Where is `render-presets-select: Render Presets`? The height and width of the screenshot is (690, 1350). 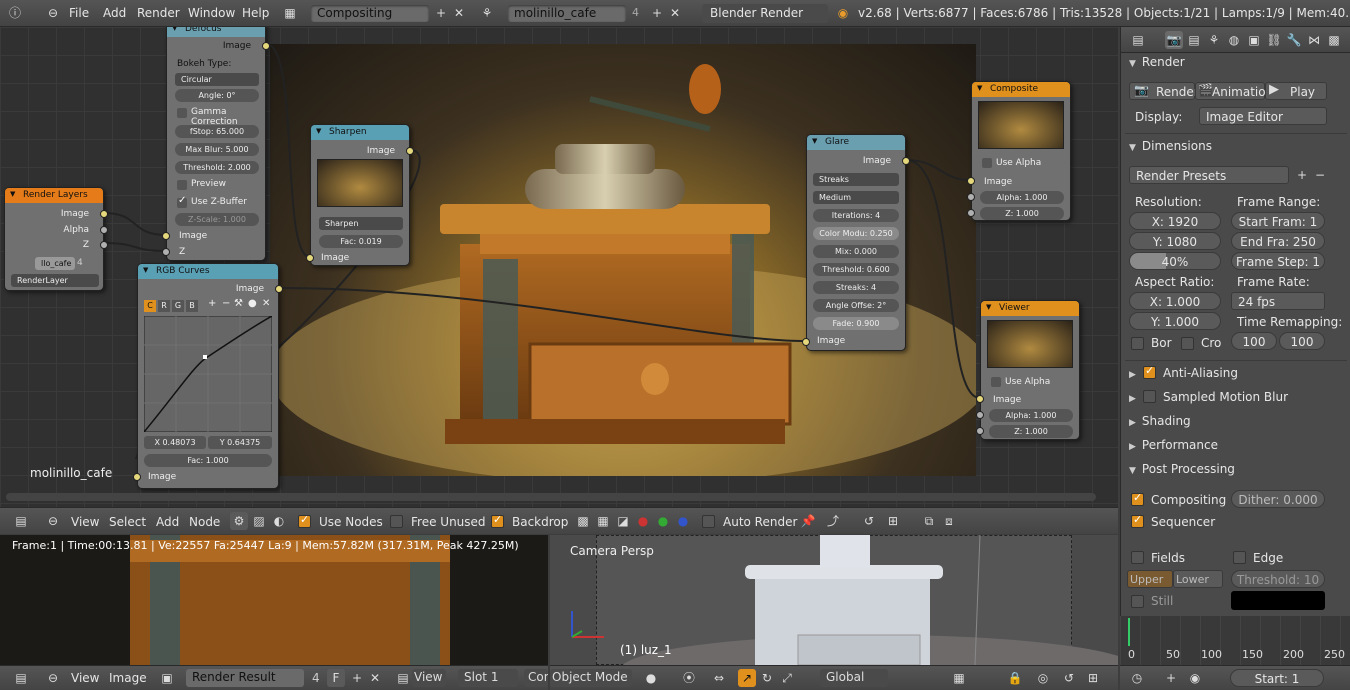
render-presets-select: Render Presets is located at coordinates (1209, 175).